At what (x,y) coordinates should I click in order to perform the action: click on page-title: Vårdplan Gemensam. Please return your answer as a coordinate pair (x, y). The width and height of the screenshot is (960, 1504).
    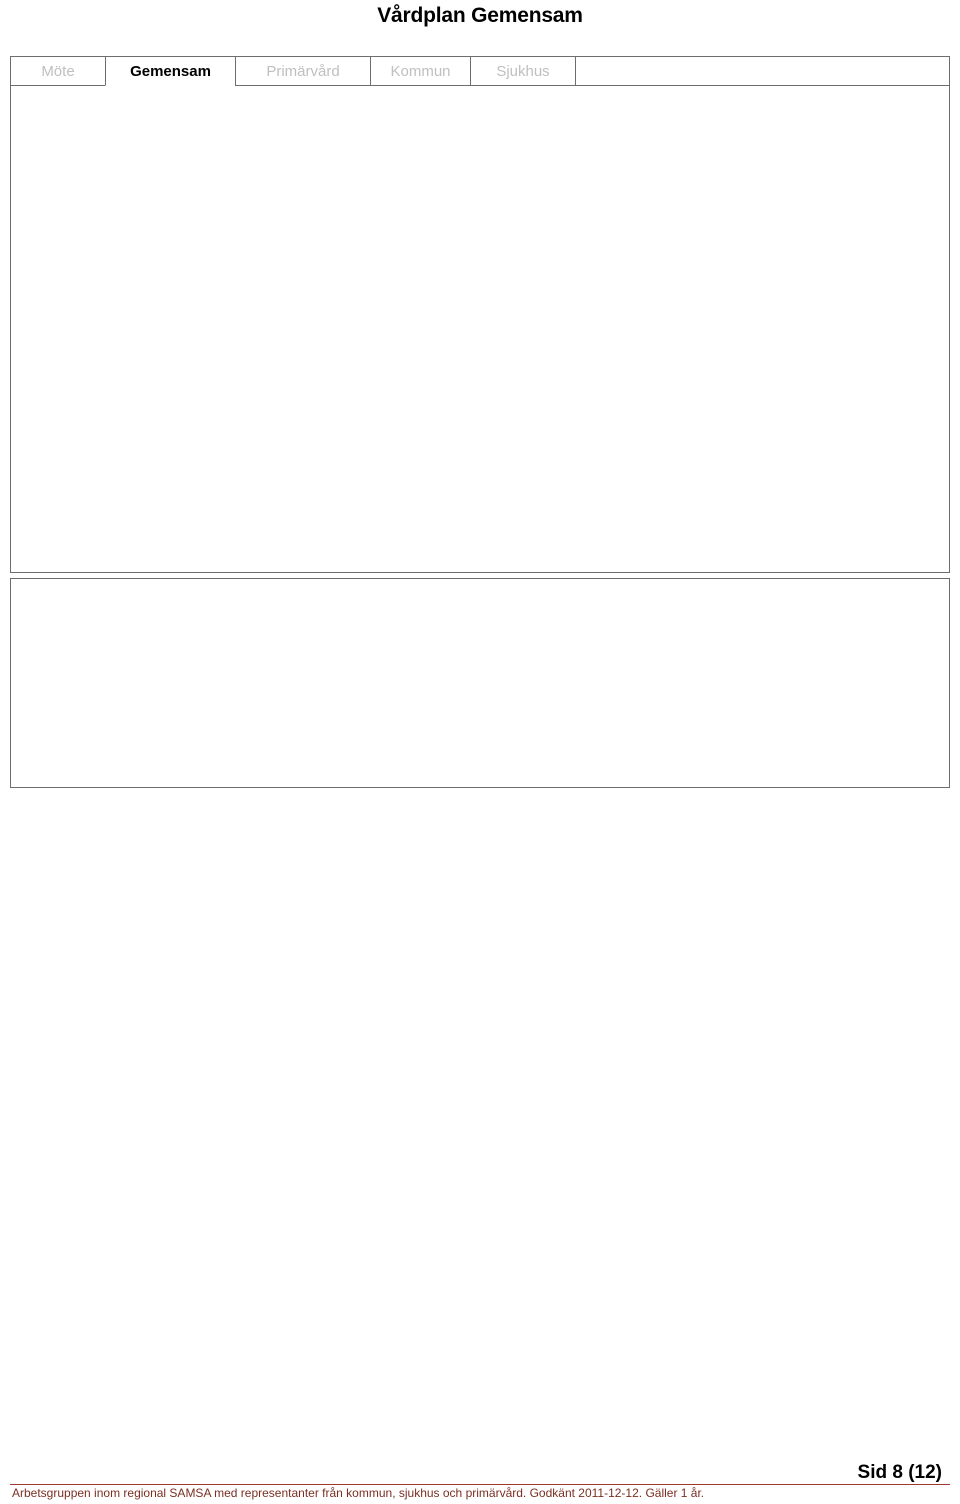
    Looking at the image, I should click on (480, 15).